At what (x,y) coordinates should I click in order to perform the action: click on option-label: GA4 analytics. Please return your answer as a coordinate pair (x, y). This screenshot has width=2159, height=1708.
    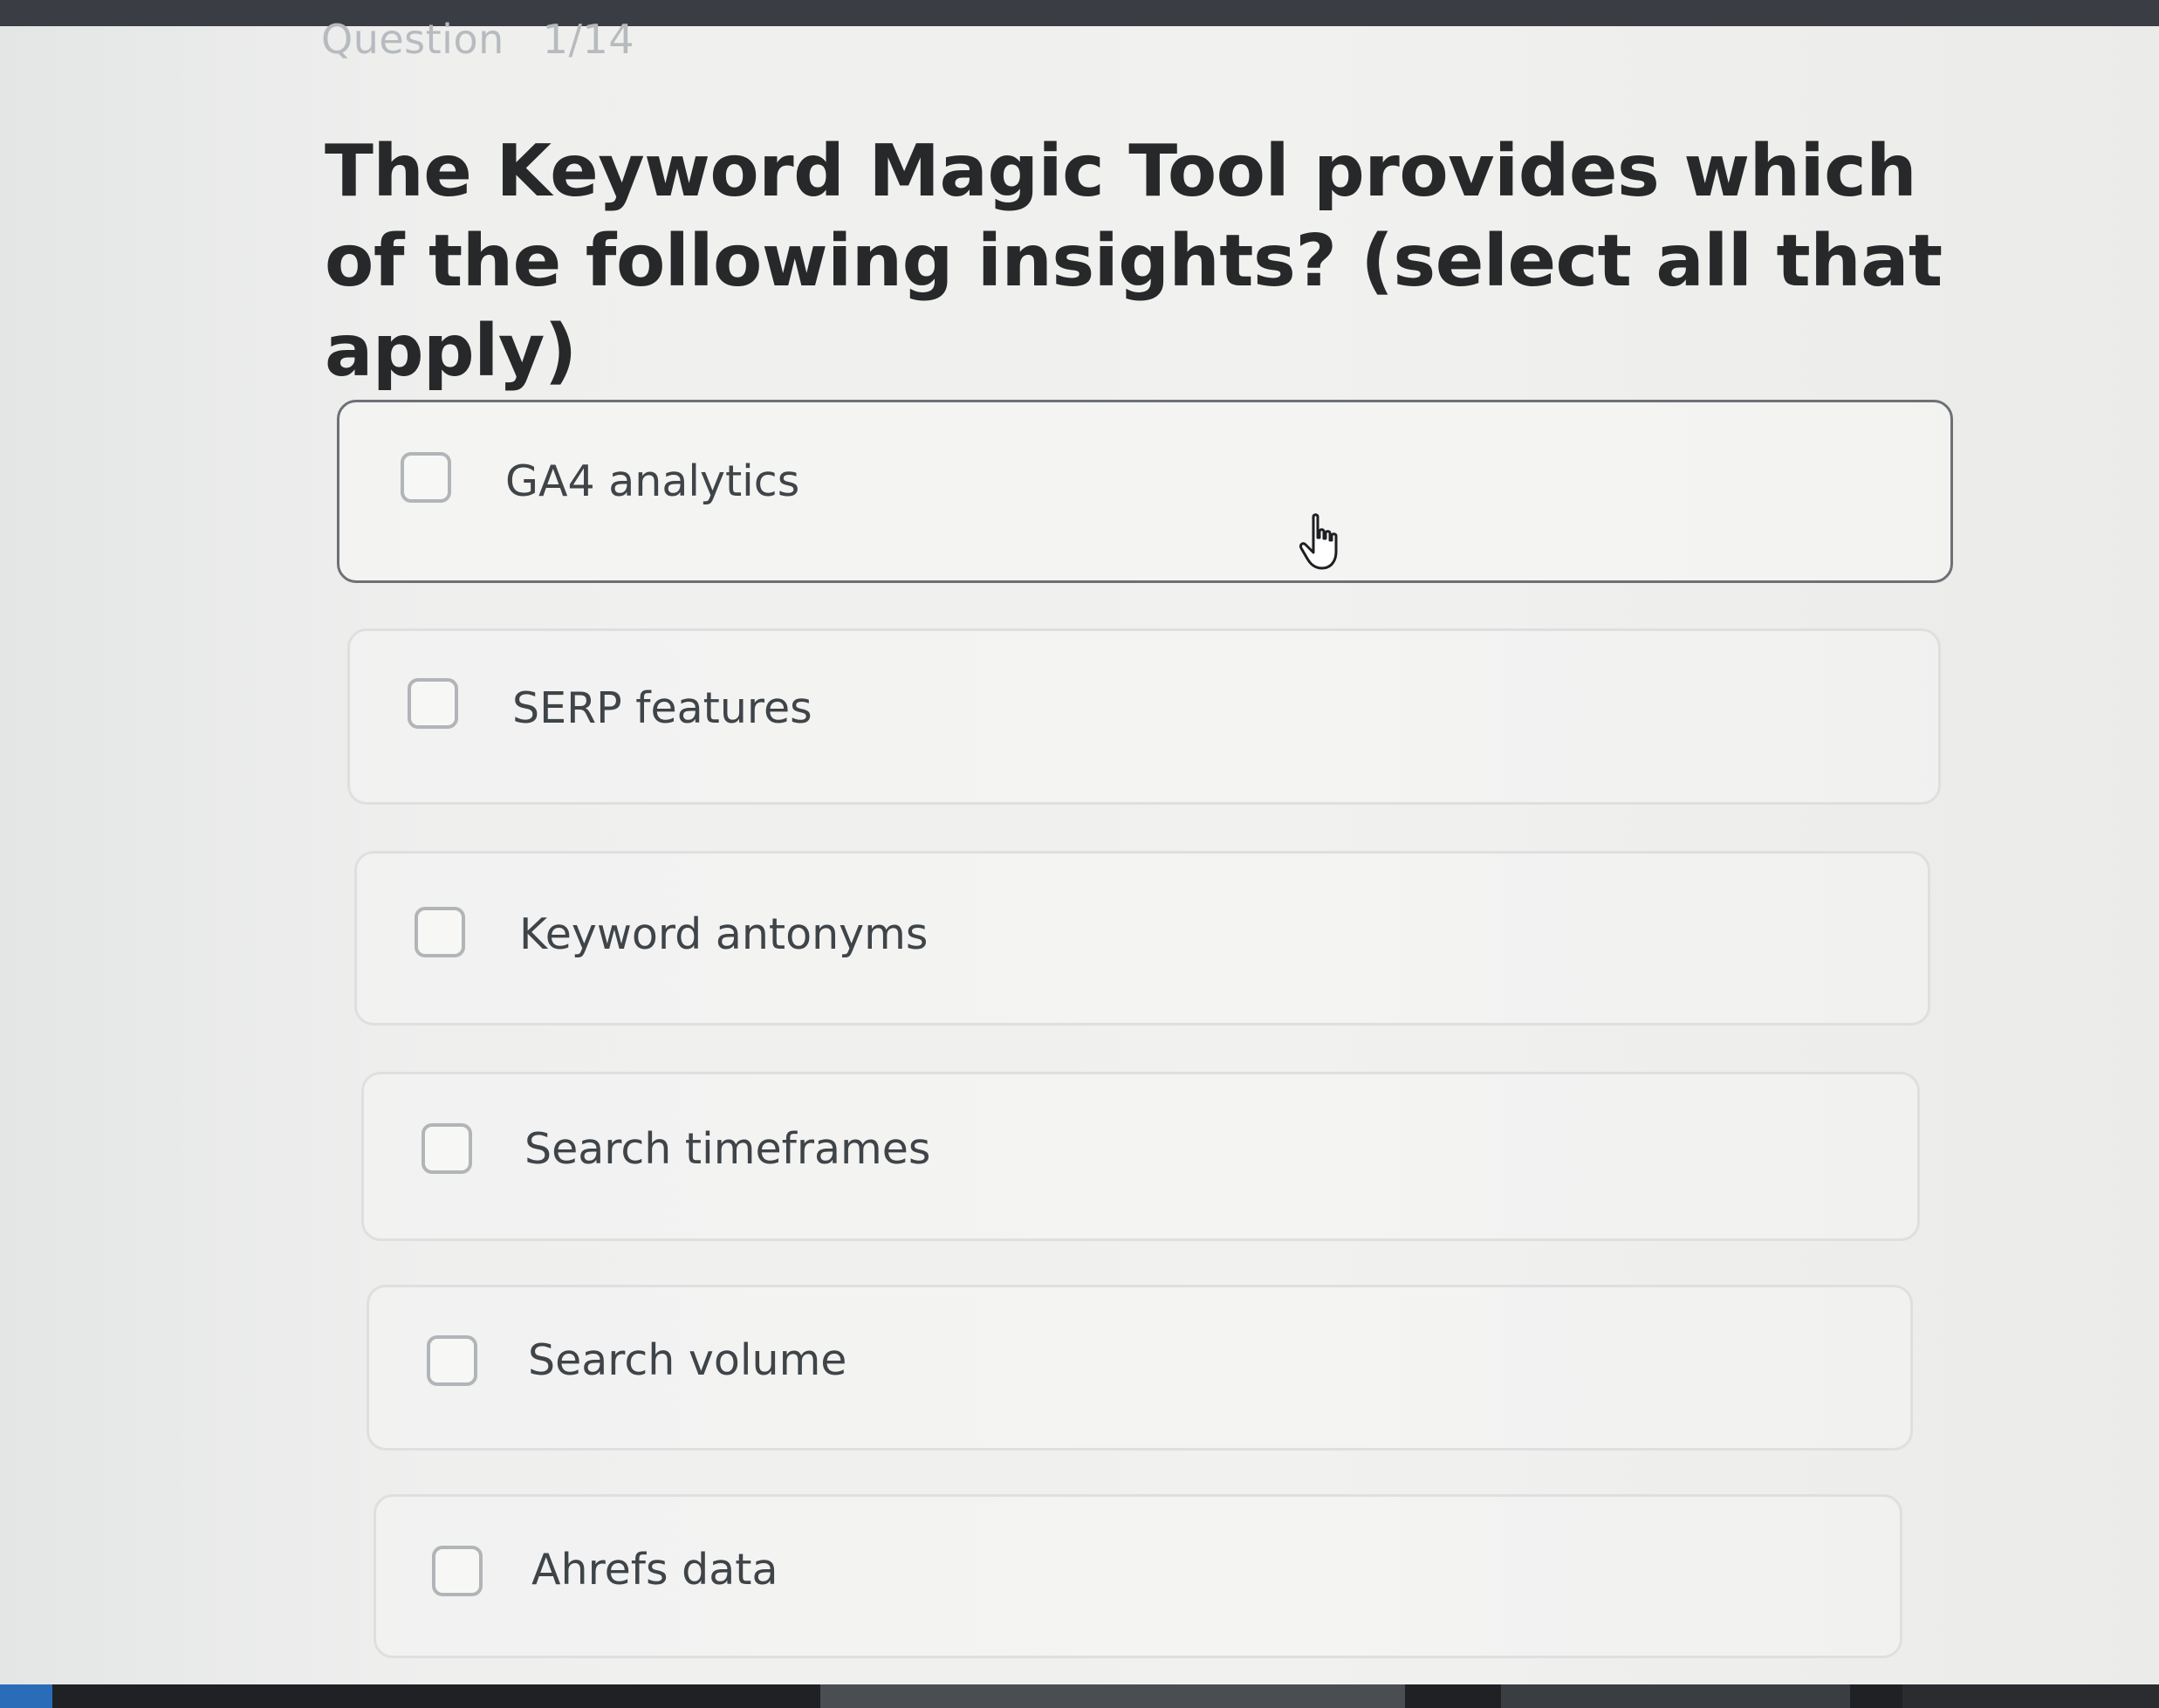
    Looking at the image, I should click on (652, 481).